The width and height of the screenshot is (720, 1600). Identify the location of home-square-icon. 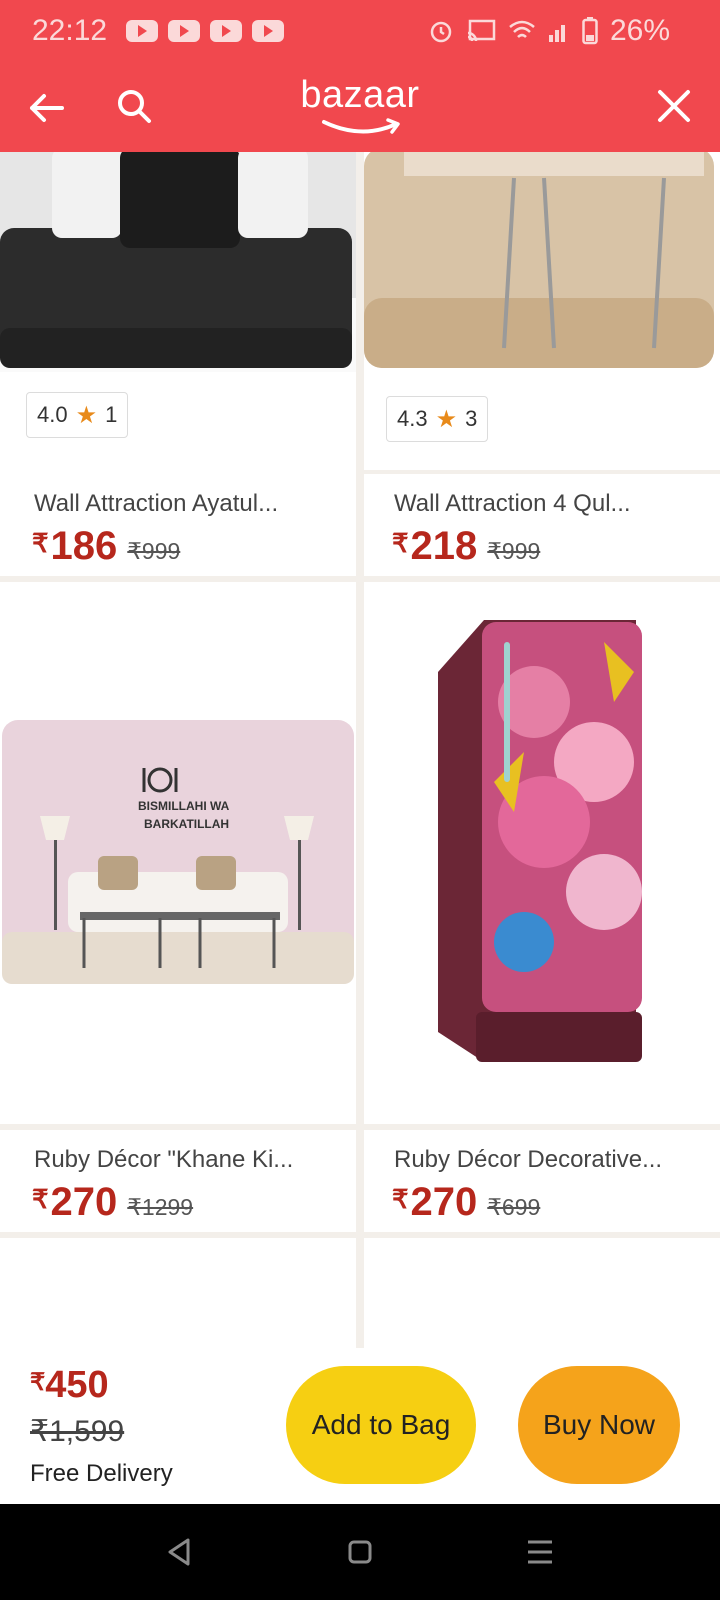
(360, 1552).